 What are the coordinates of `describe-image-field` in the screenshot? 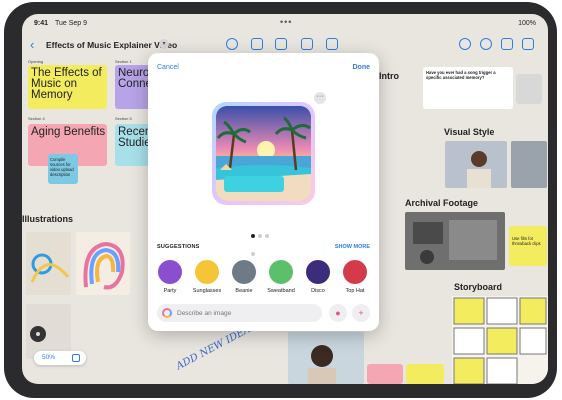 It's located at (239, 313).